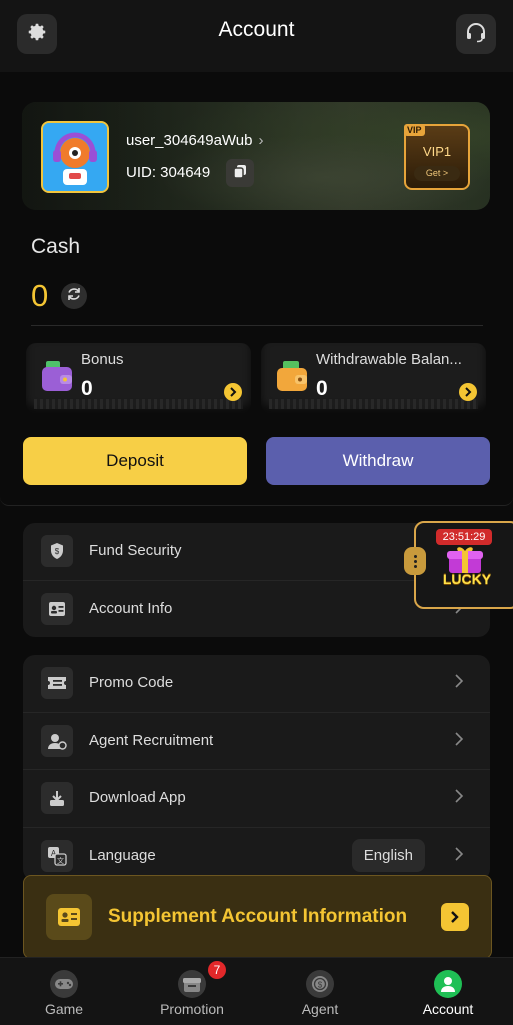 The height and width of the screenshot is (1025, 513). I want to click on nav-account: Account, so click(448, 991).